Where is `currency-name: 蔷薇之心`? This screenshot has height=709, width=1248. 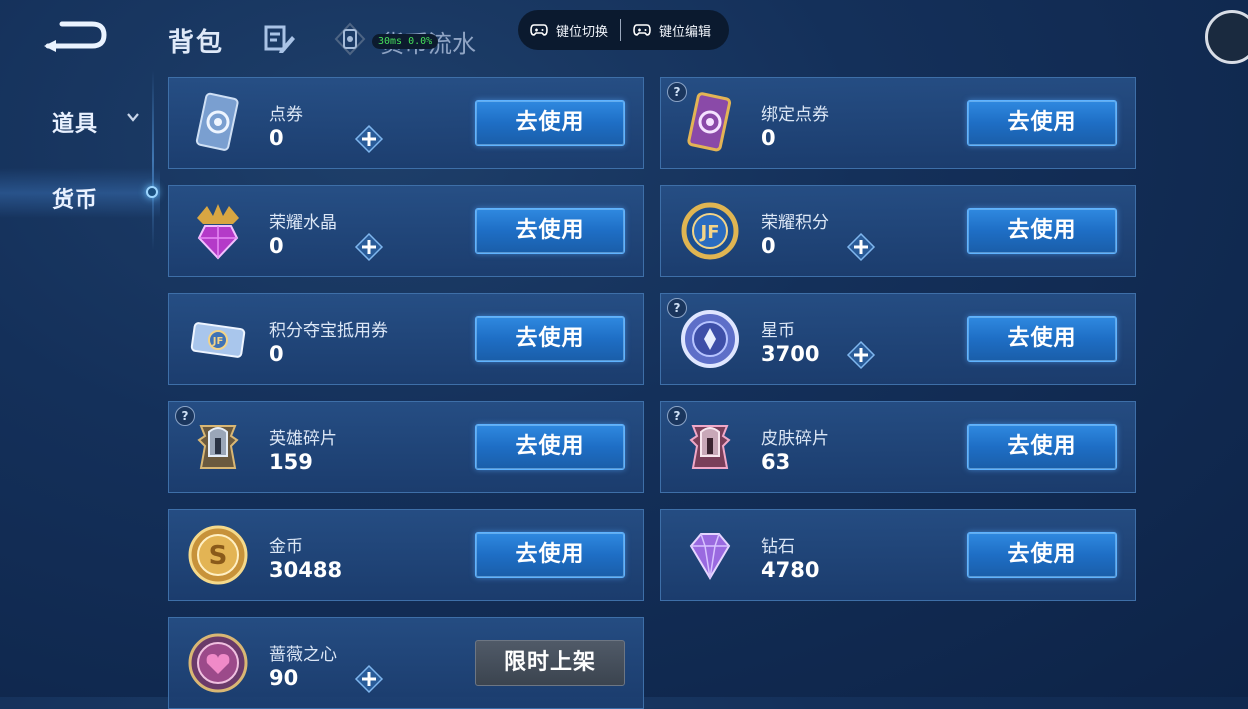 currency-name: 蔷薇之心 is located at coordinates (303, 655).